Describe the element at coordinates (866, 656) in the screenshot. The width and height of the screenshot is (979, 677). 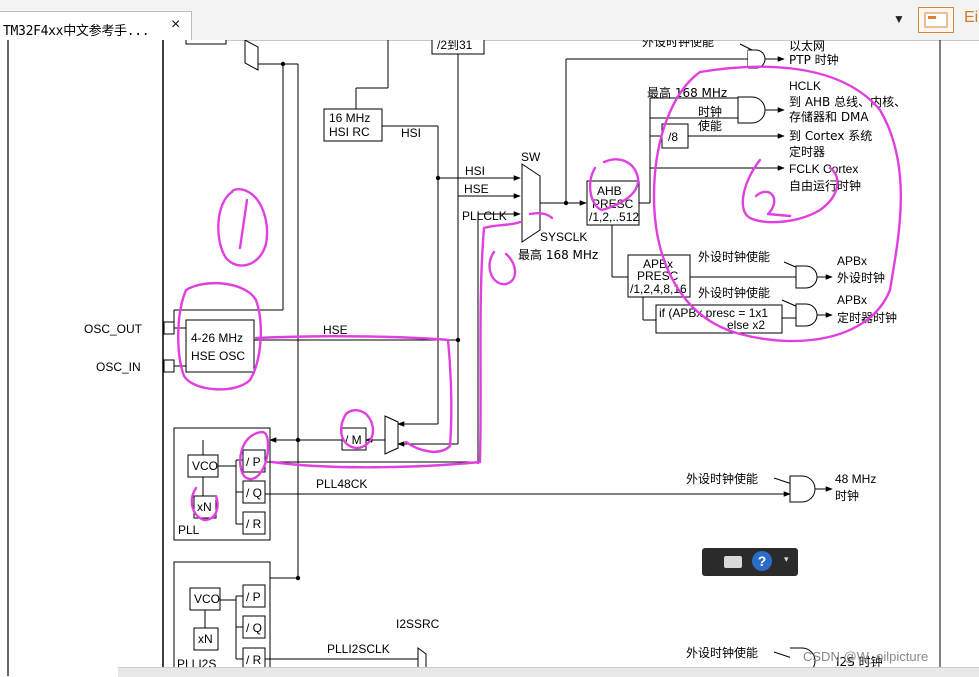
I see `watermark: CSDN @W_oilpicture` at that location.